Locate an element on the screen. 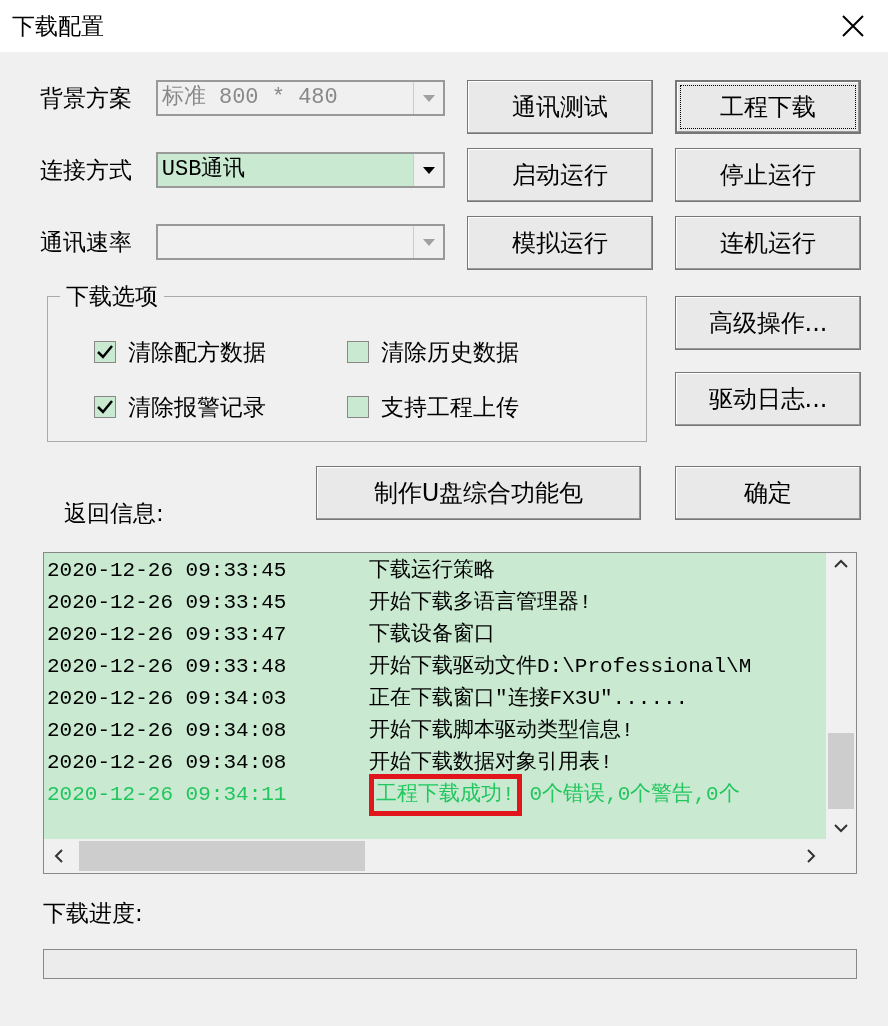  progress-label: 下载进度: is located at coordinates (93, 913).